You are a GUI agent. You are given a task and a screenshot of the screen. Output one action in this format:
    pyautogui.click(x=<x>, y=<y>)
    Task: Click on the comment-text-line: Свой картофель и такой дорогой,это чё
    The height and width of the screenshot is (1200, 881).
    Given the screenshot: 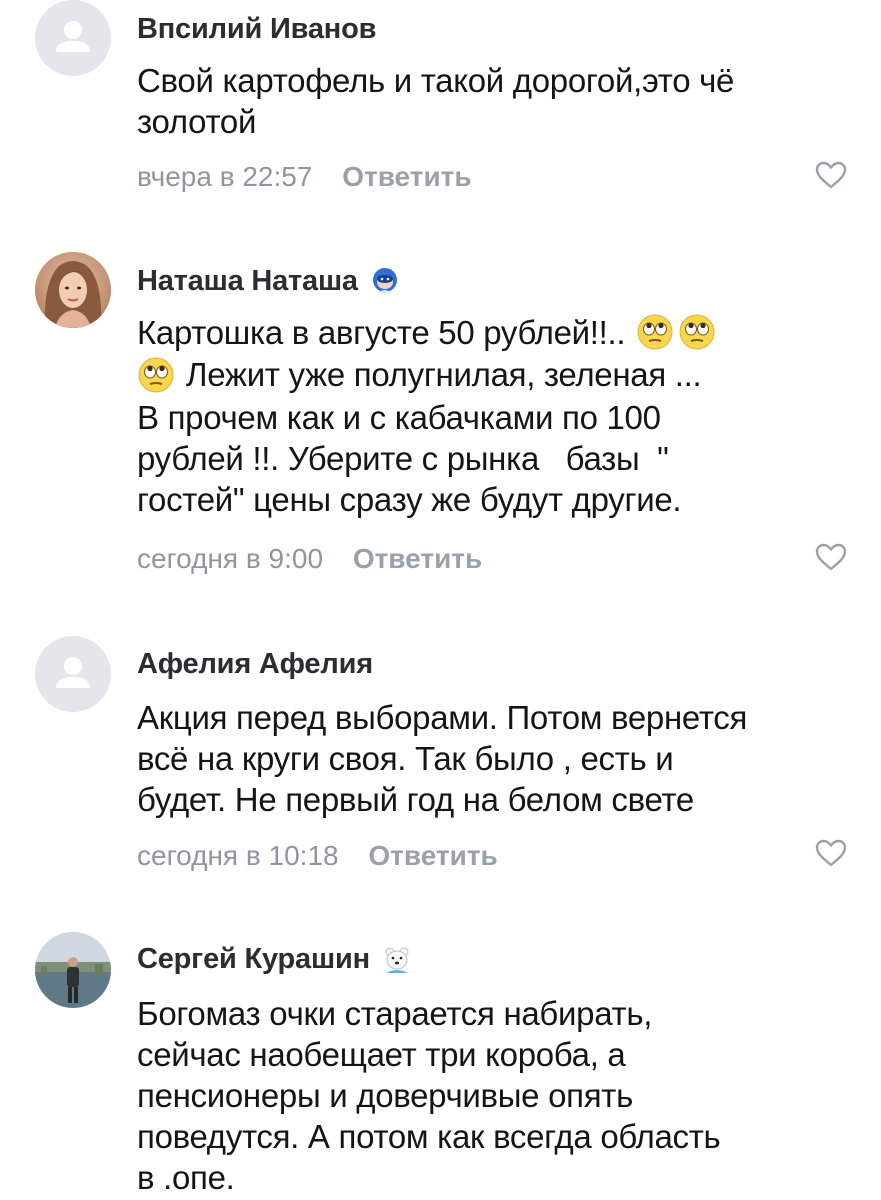 What is the action you would take?
    pyautogui.click(x=436, y=80)
    